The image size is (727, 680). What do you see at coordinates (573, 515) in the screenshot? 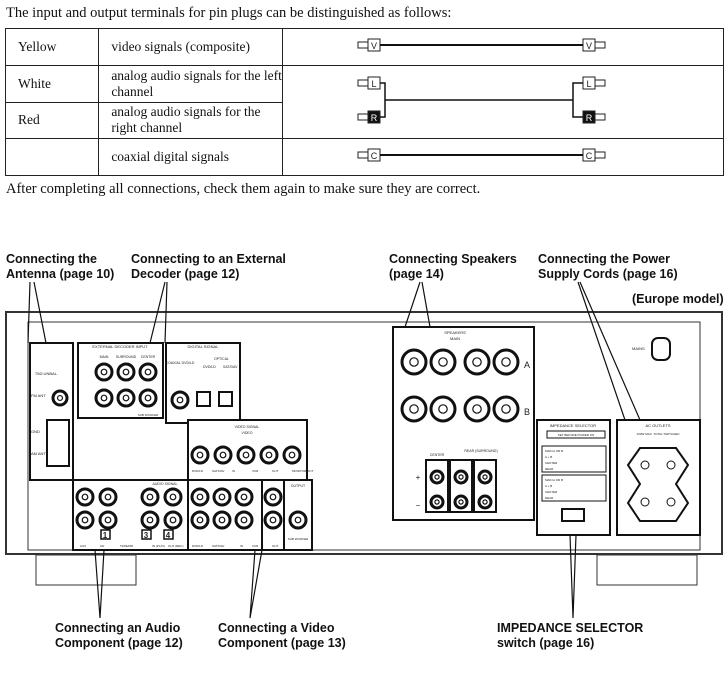
I see `impedance-selector-switch` at bounding box center [573, 515].